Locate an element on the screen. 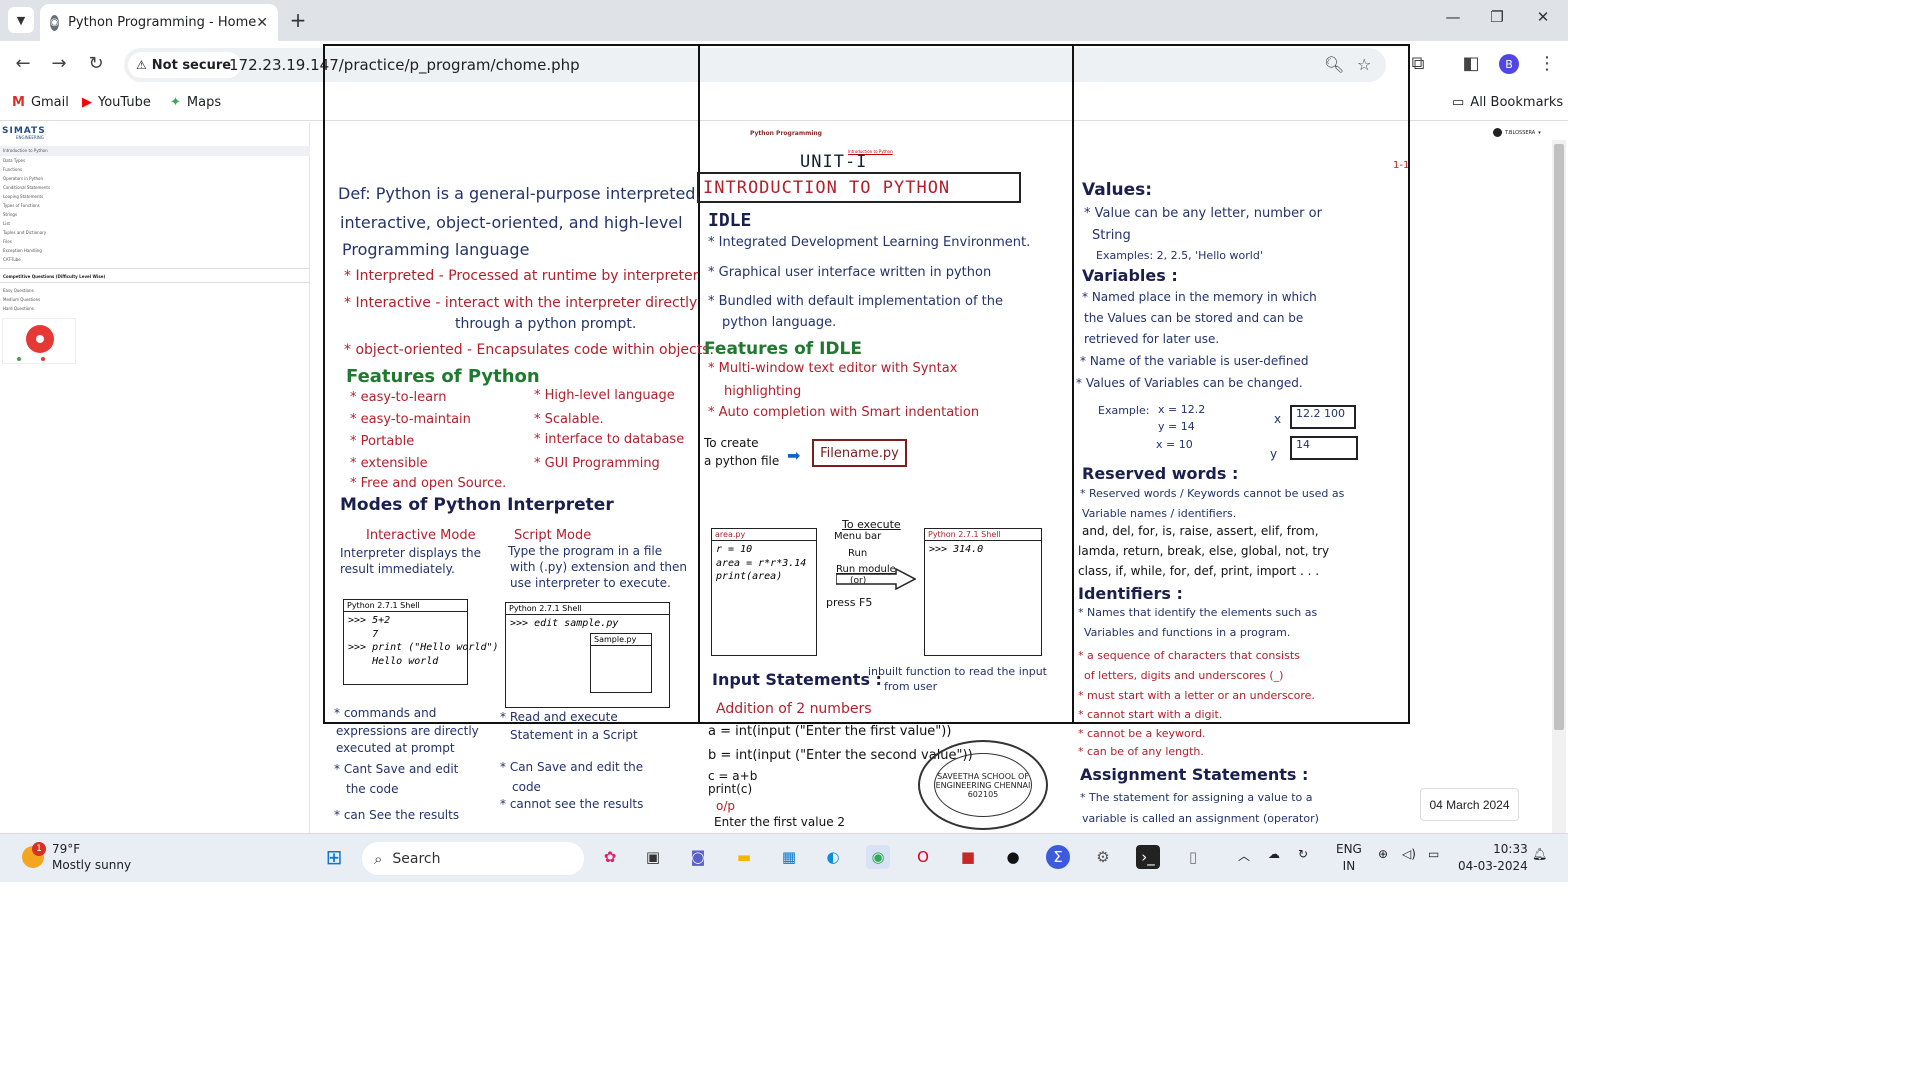 This screenshot has width=1920, height=1080. folder-icon: ▭ is located at coordinates (1458, 102).